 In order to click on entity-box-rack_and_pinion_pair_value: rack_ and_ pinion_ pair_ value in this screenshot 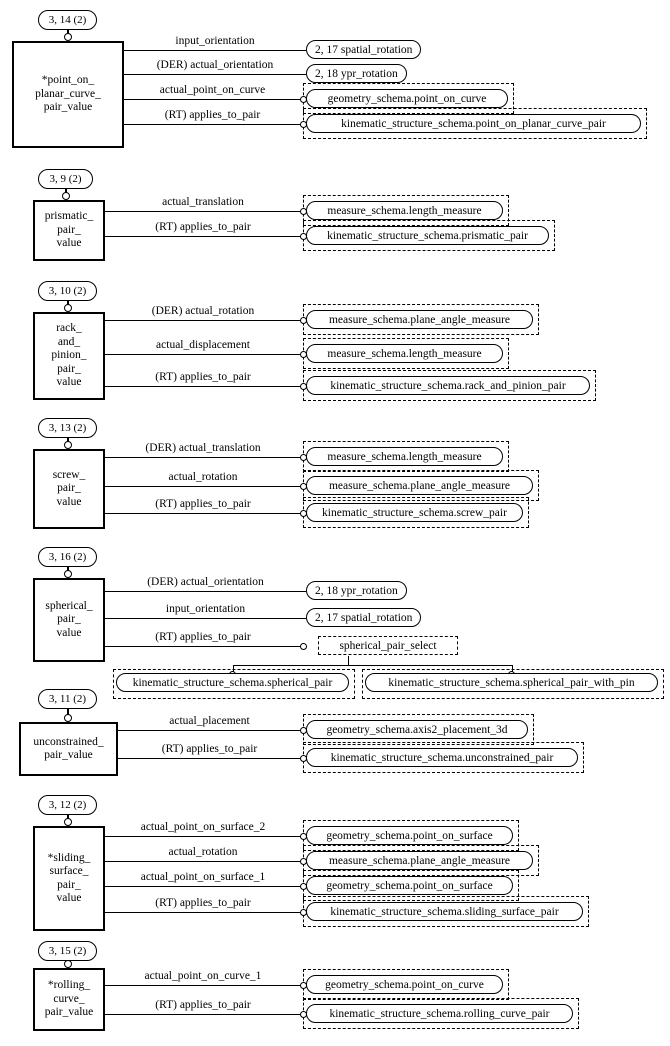, I will do `click(69, 356)`.